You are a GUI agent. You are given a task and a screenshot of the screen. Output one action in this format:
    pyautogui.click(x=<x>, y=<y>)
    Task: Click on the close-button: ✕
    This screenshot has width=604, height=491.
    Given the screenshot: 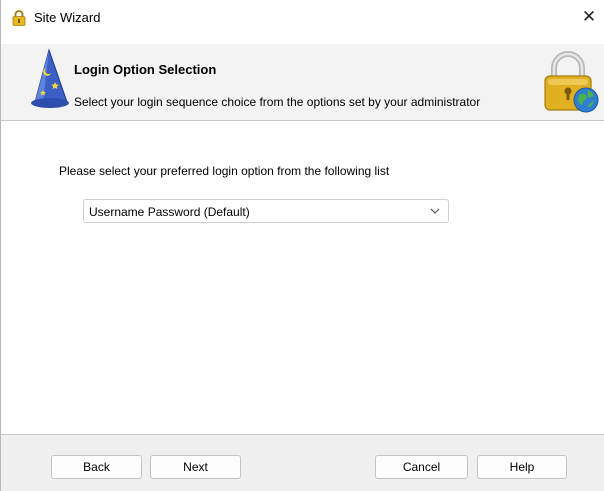 What is the action you would take?
    pyautogui.click(x=589, y=18)
    